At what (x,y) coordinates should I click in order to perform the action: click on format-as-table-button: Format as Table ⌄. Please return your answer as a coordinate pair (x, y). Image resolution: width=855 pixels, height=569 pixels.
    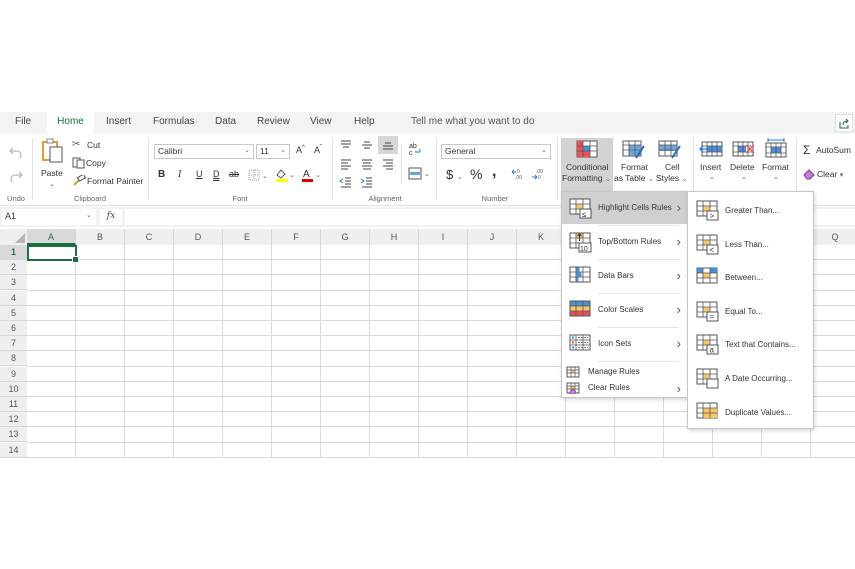
    Looking at the image, I should click on (634, 165).